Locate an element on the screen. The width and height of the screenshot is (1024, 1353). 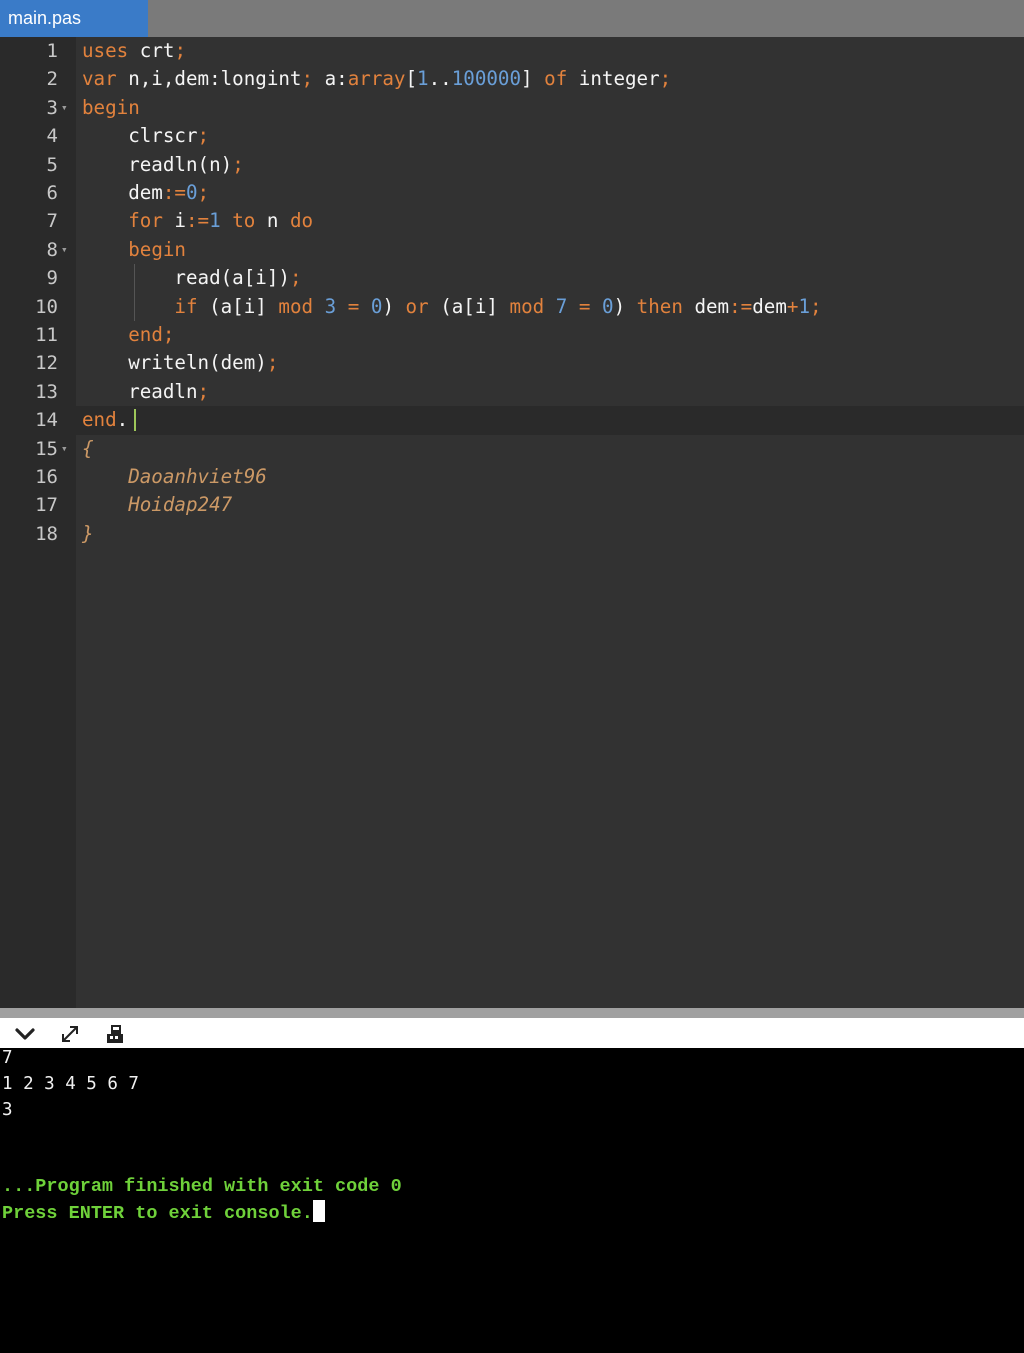
code-line: 16 Daoanhviet96 is located at coordinates (512, 477).